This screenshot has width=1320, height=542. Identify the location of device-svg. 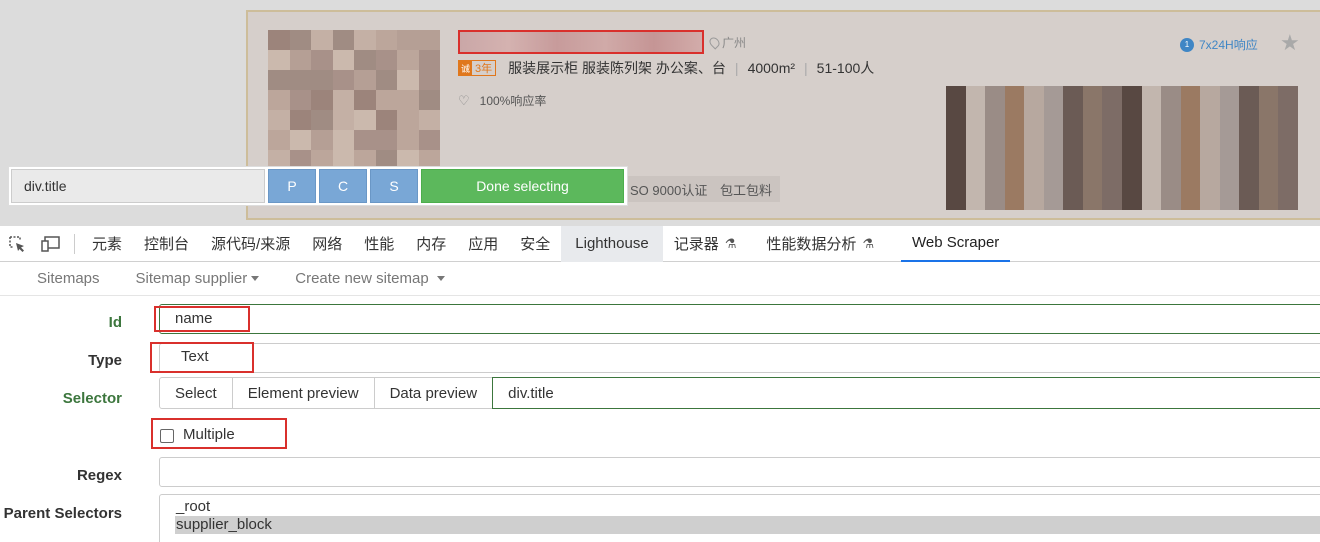
(50, 243).